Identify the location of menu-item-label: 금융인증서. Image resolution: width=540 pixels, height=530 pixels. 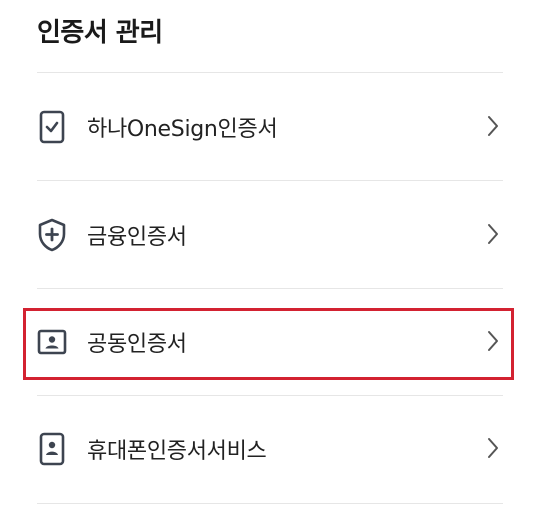
(137, 237).